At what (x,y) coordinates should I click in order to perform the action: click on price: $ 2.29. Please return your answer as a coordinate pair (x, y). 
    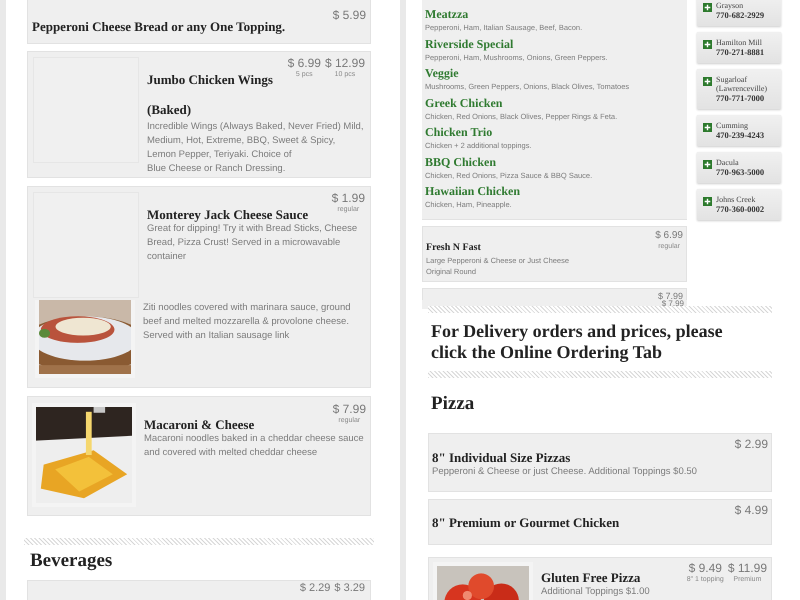
    Looking at the image, I should click on (315, 588).